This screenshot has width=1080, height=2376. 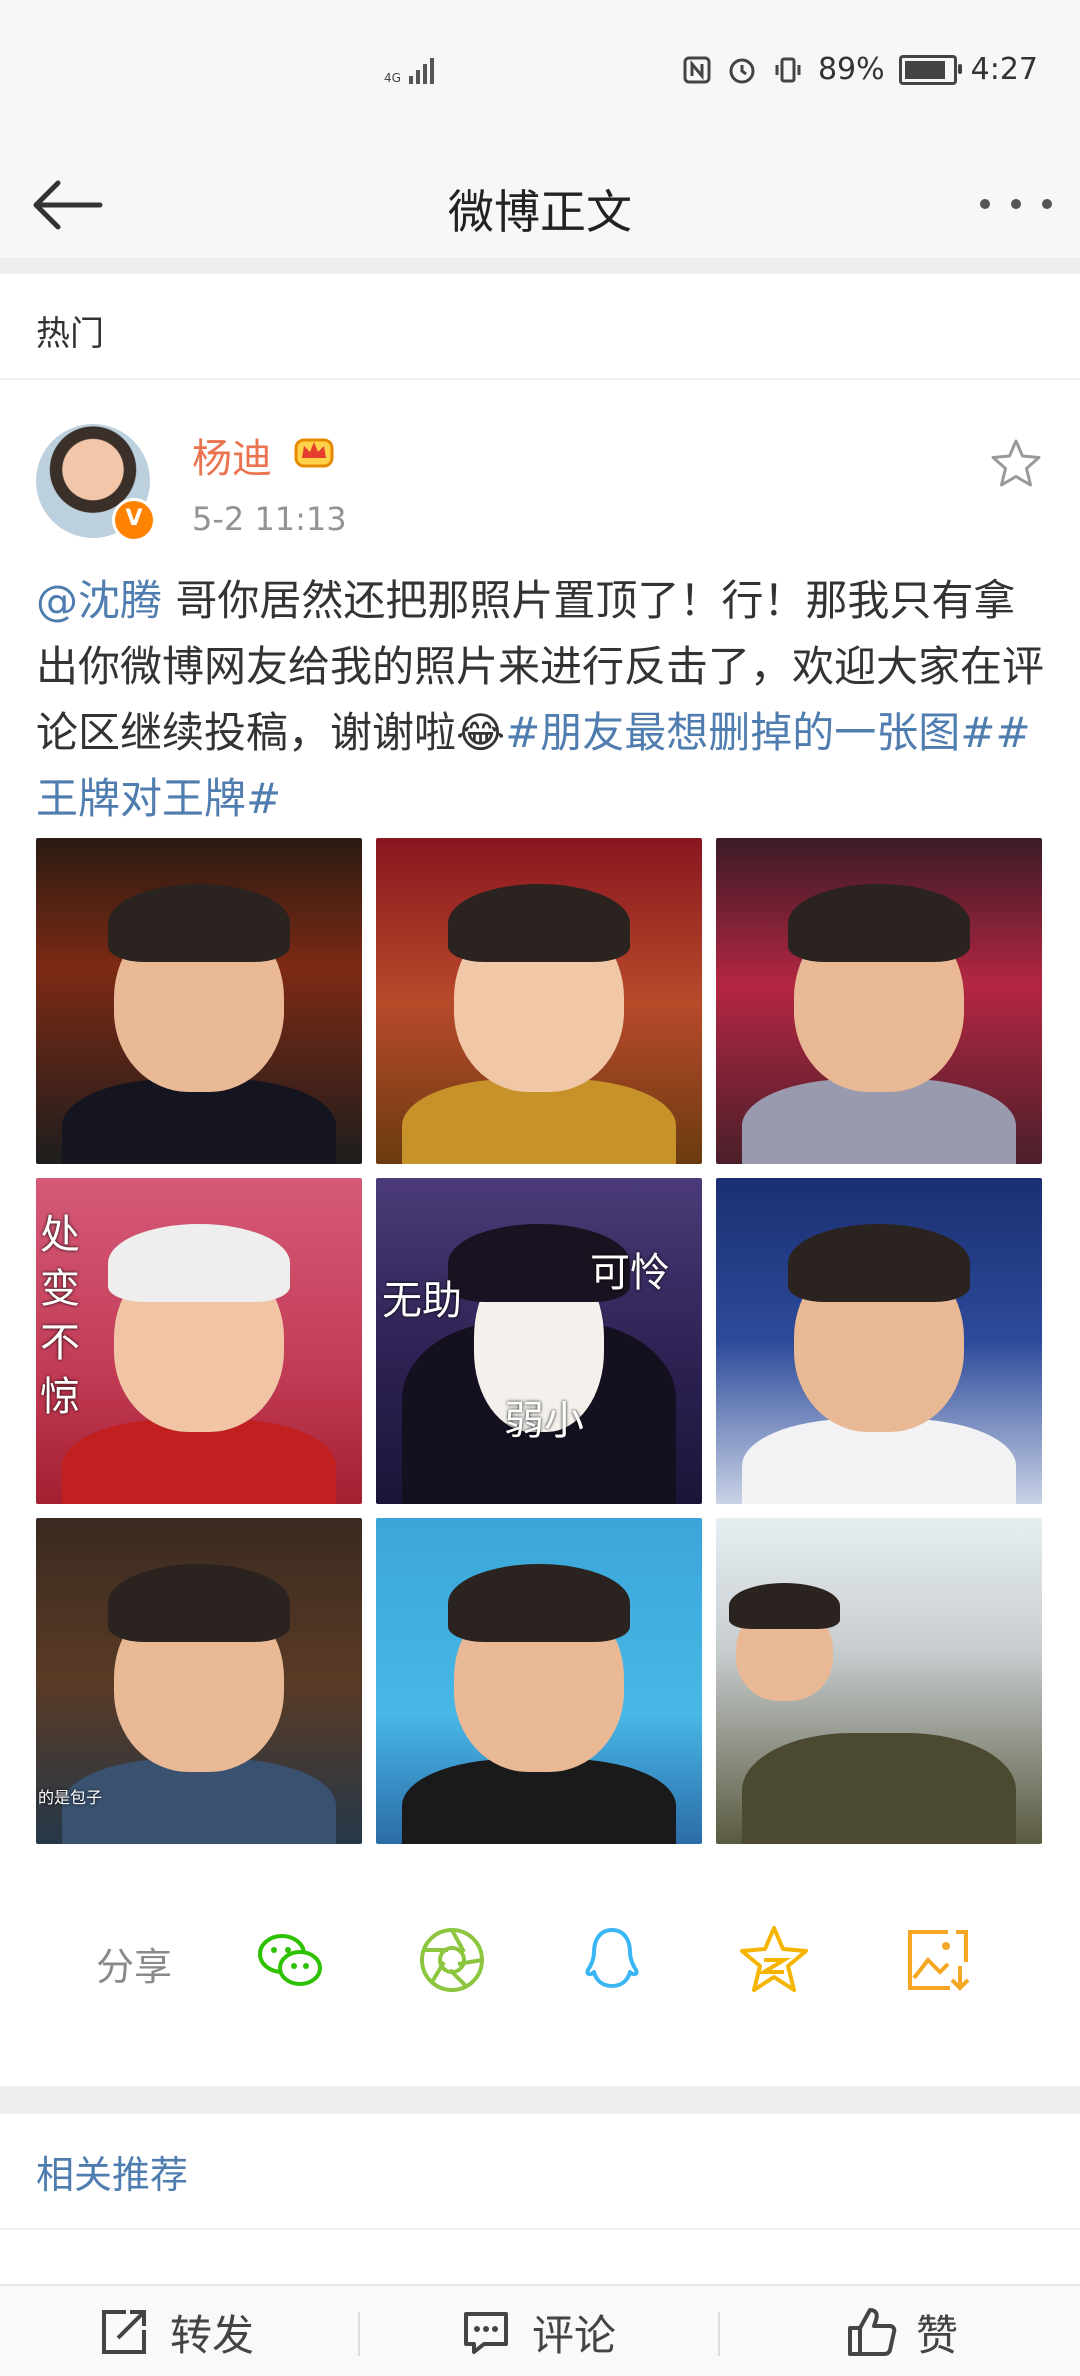 I want to click on comment-button: 评论, so click(x=537, y=2331).